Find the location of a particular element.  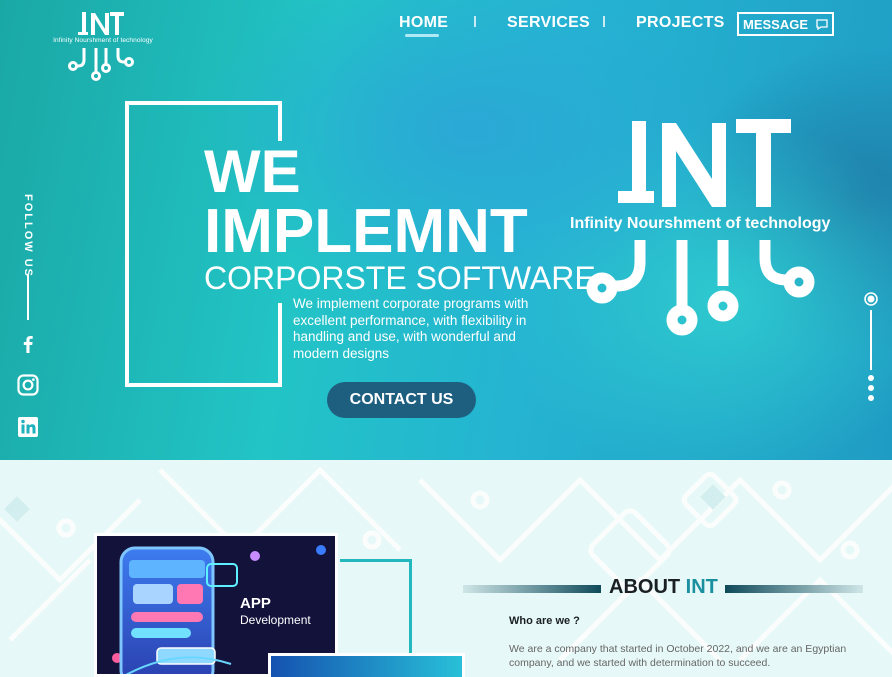

nav-active-indicator is located at coordinates (422, 35).